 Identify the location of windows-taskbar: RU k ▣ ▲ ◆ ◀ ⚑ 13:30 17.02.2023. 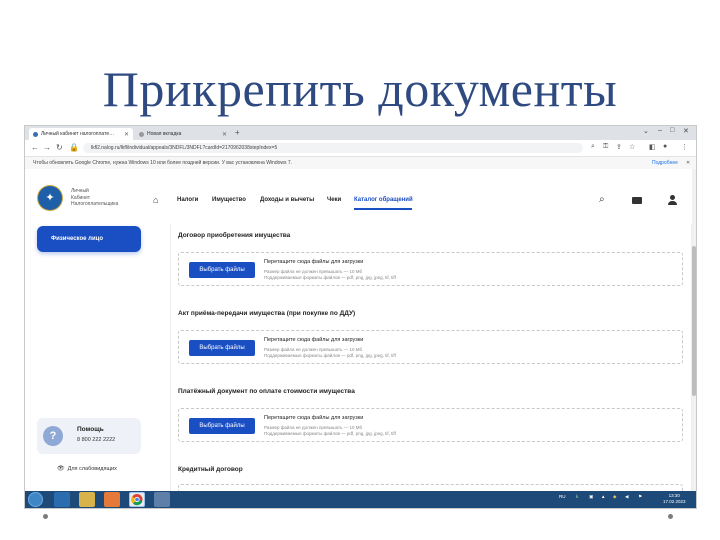
(360, 499).